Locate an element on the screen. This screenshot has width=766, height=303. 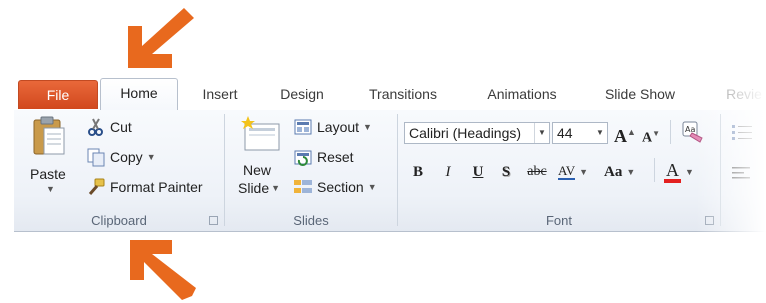
svg-text: Aa is located at coordinates (690, 129).